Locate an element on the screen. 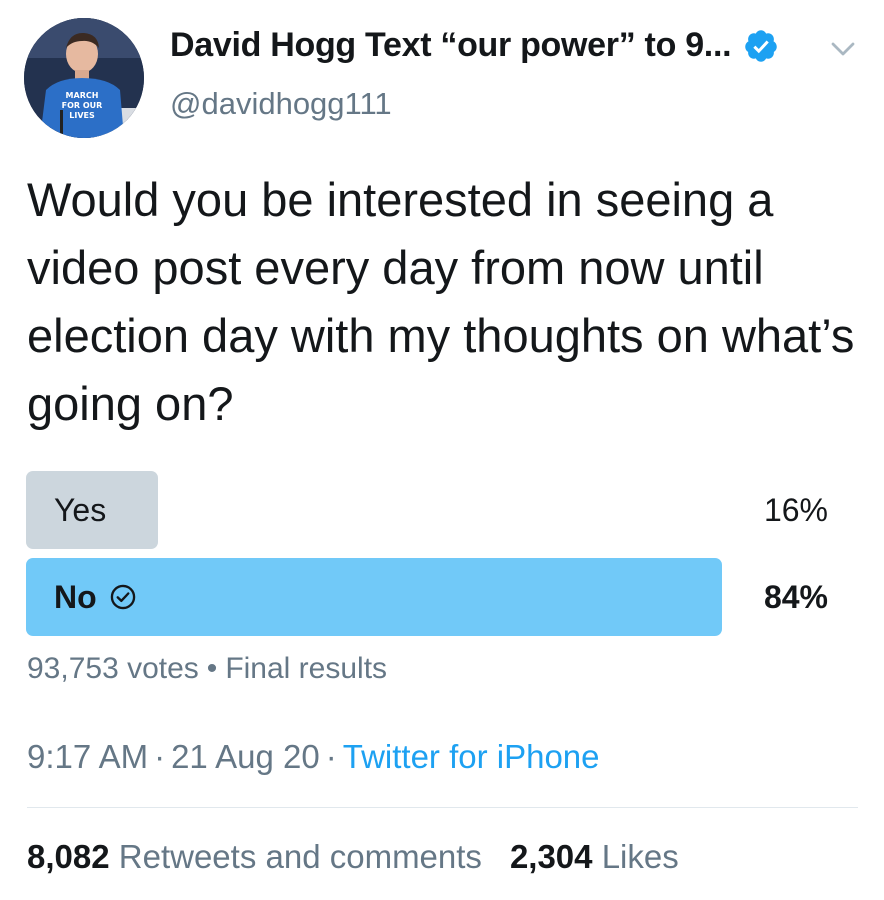 Image resolution: width=884 pixels, height=900 pixels. stats-row: 8,082 Retweets and comments 2,304 Likes is located at coordinates (353, 857).